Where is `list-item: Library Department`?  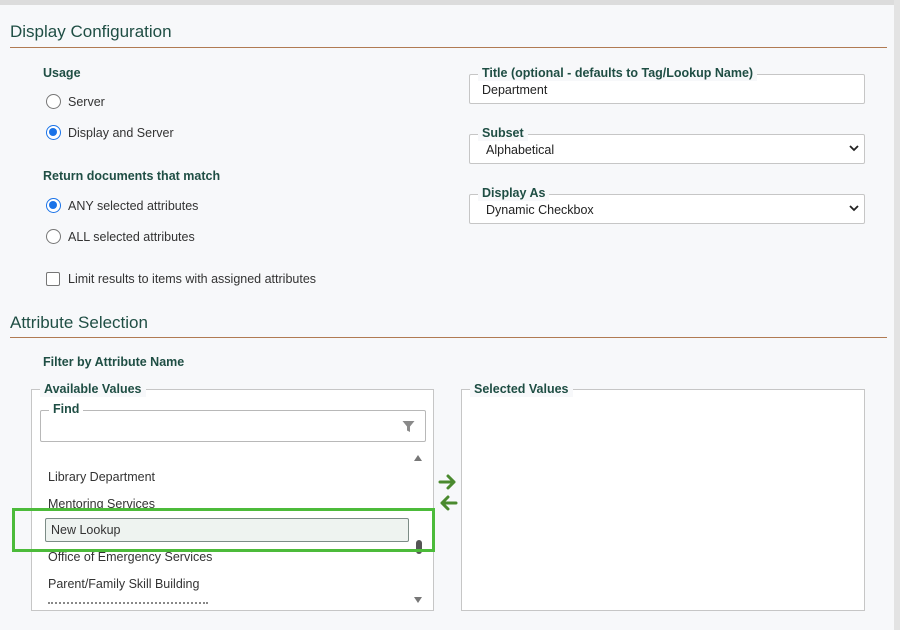 list-item: Library Department is located at coordinates (101, 477).